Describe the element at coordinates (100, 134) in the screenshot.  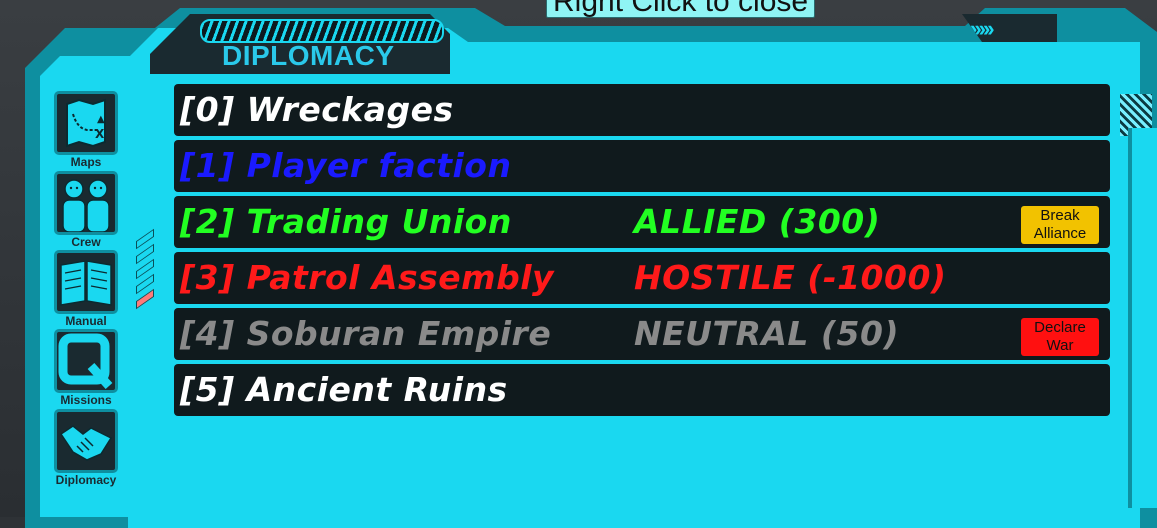
I see `svg-text: X` at that location.